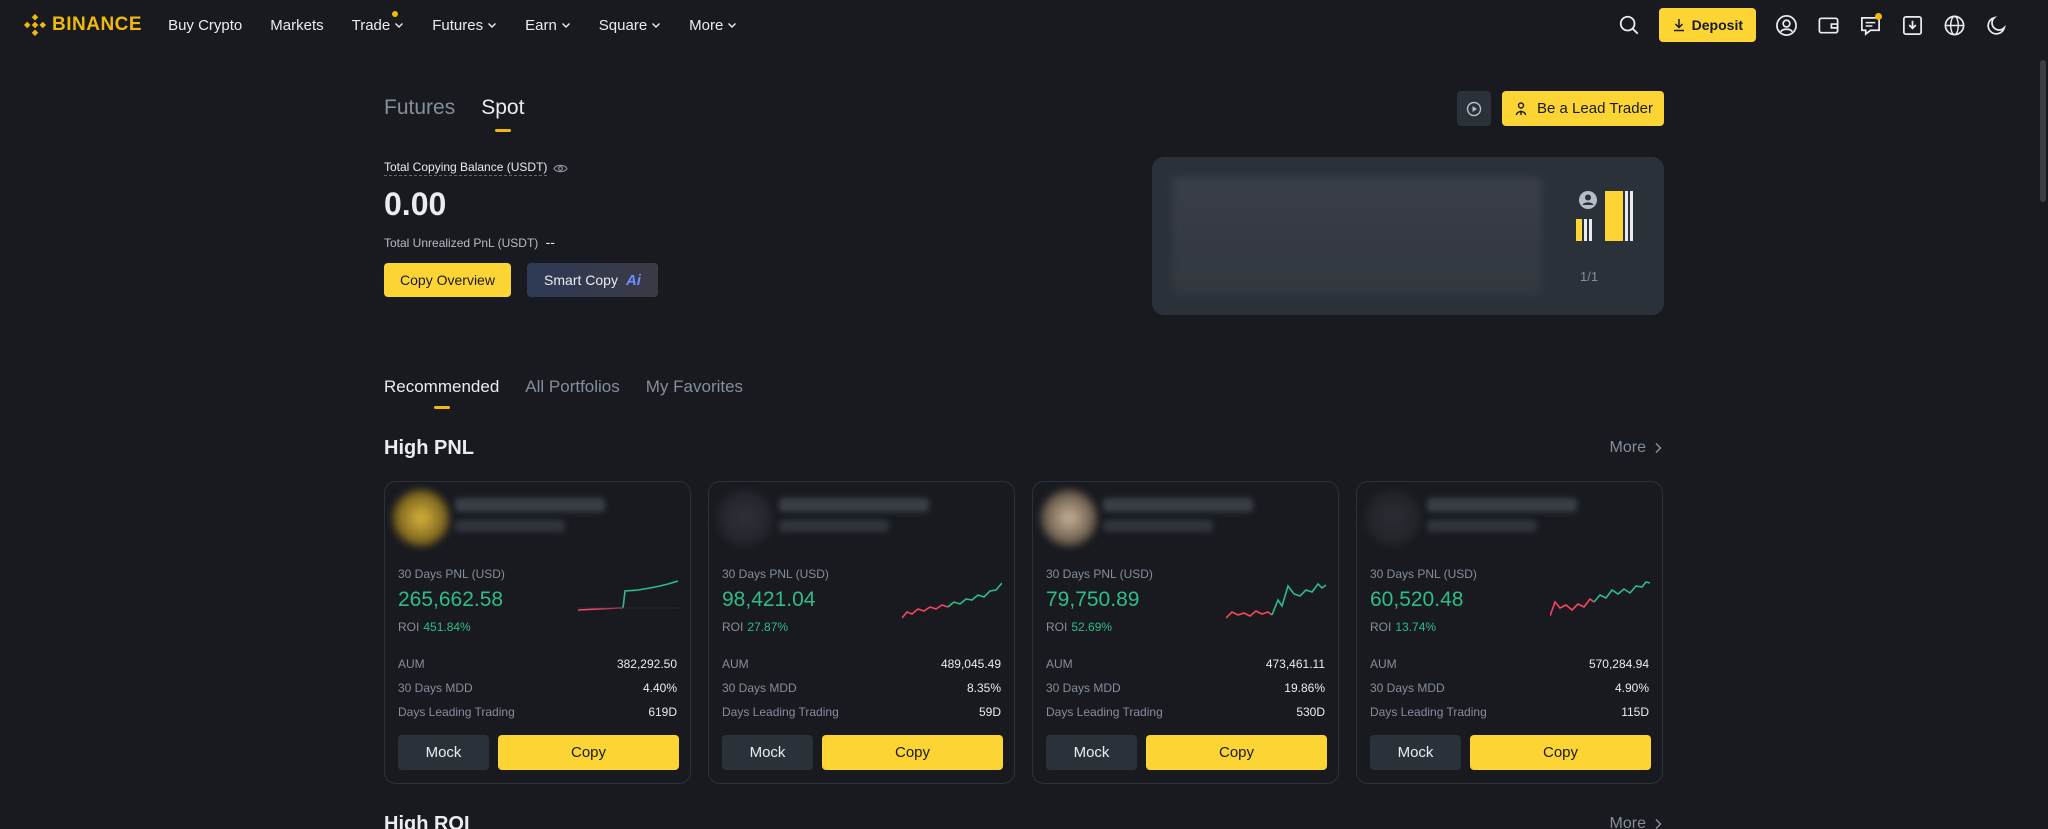  I want to click on mdd-label: 30 Days MDD, so click(435, 688).